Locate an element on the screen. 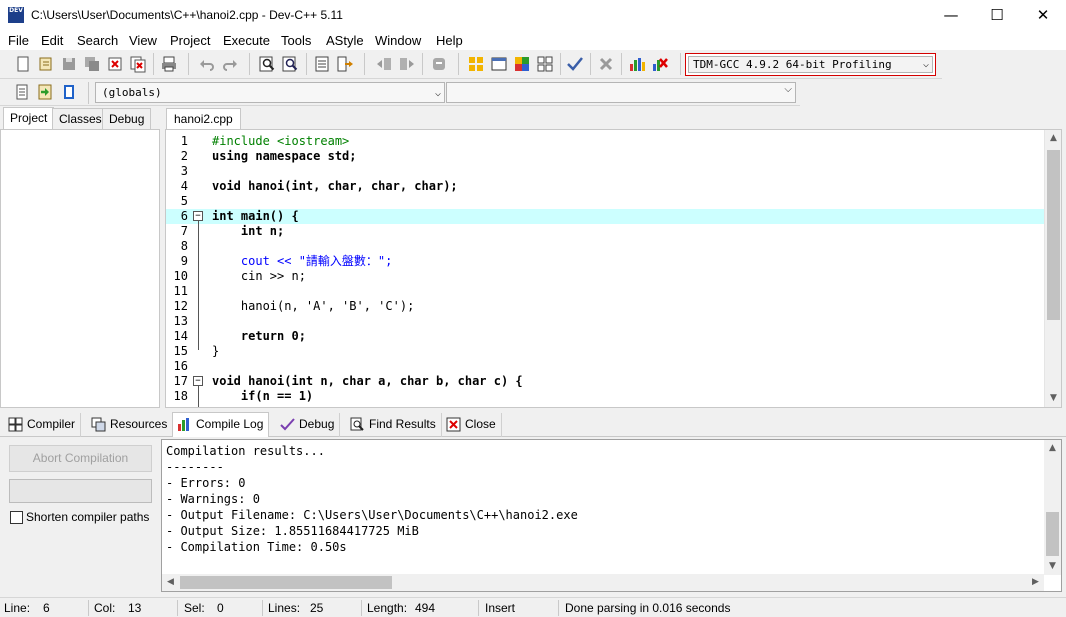 The width and height of the screenshot is (1066, 617). tab-debug-output: Debug is located at coordinates (308, 425).